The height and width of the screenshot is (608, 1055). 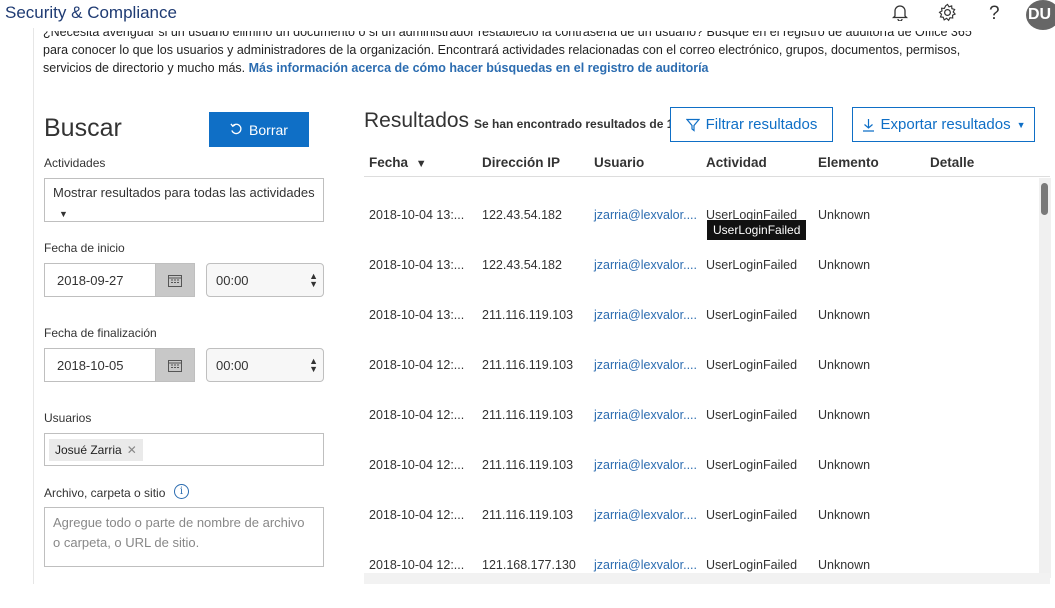 I want to click on results-count: Se han encontrado resultados de 150, so click(x=580, y=124).